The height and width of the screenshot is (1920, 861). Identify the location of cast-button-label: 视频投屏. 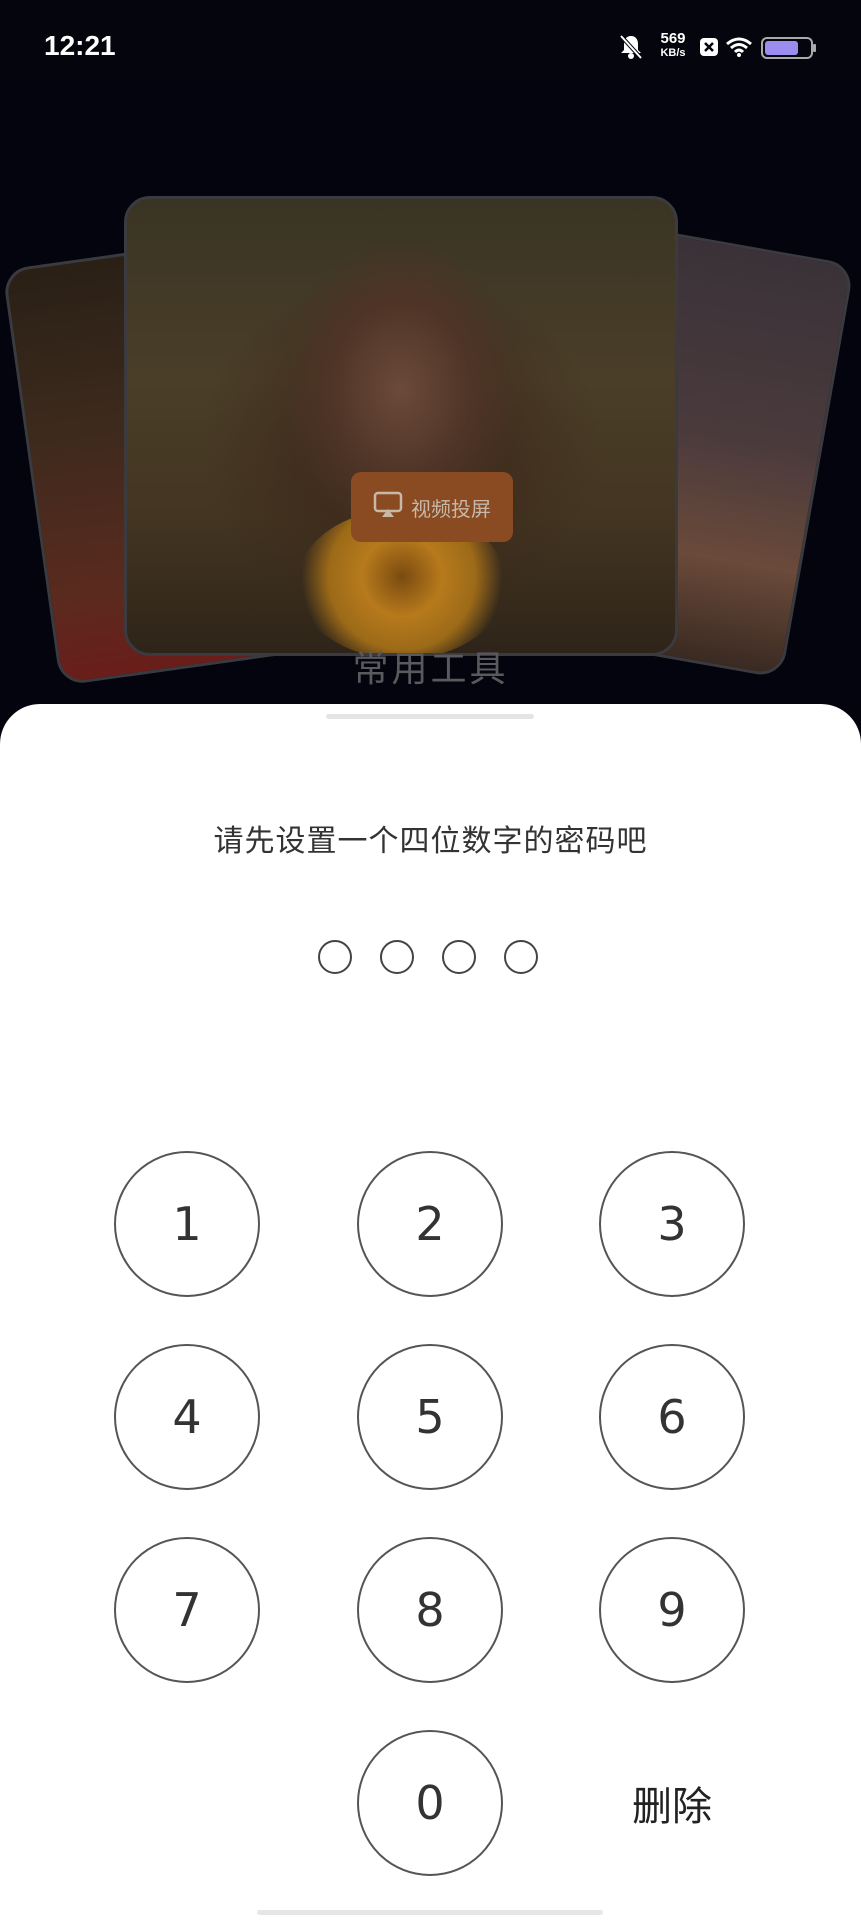
(451, 508).